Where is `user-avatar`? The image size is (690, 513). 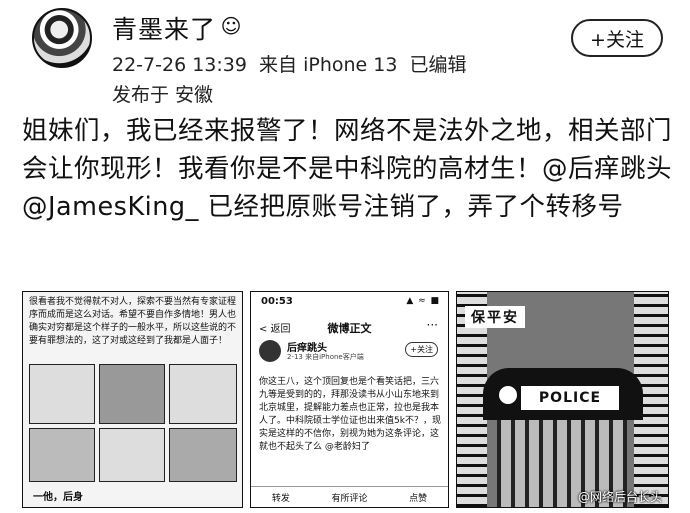 user-avatar is located at coordinates (62, 38).